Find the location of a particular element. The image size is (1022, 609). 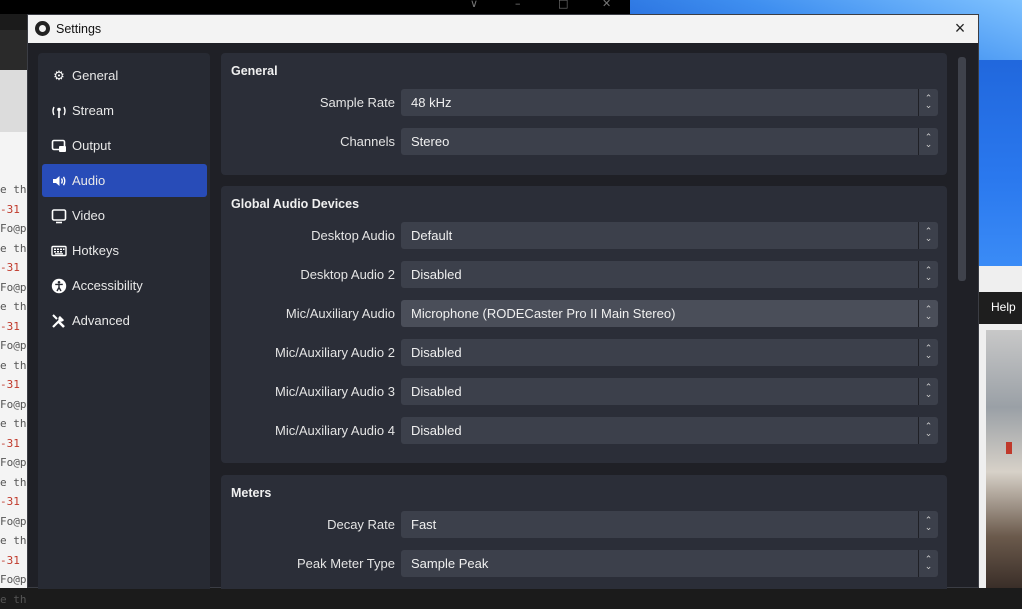

content-scrollbar is located at coordinates (962, 323).